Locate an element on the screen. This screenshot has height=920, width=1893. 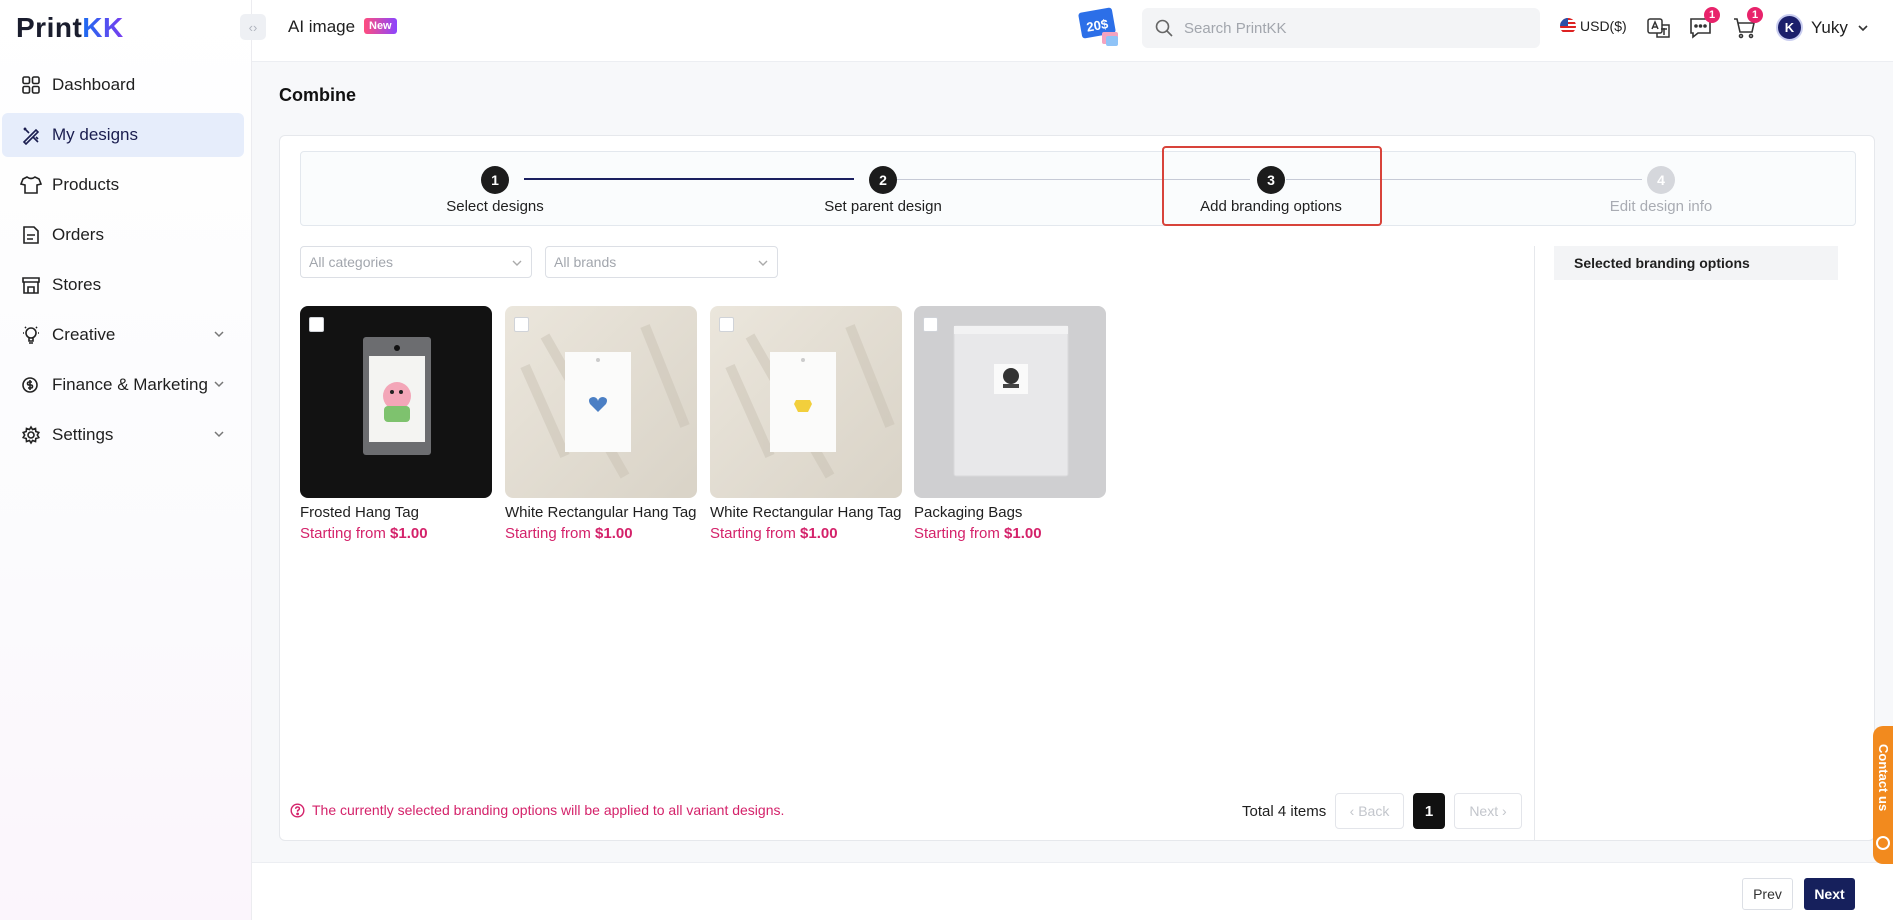
document-icon is located at coordinates (31, 235).